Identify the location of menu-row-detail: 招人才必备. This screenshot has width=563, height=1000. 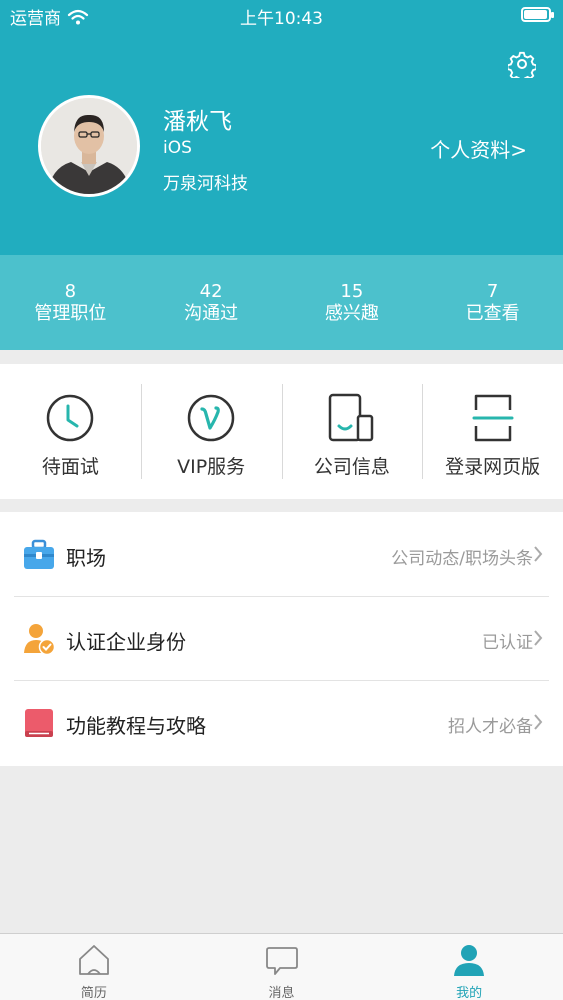
(490, 727).